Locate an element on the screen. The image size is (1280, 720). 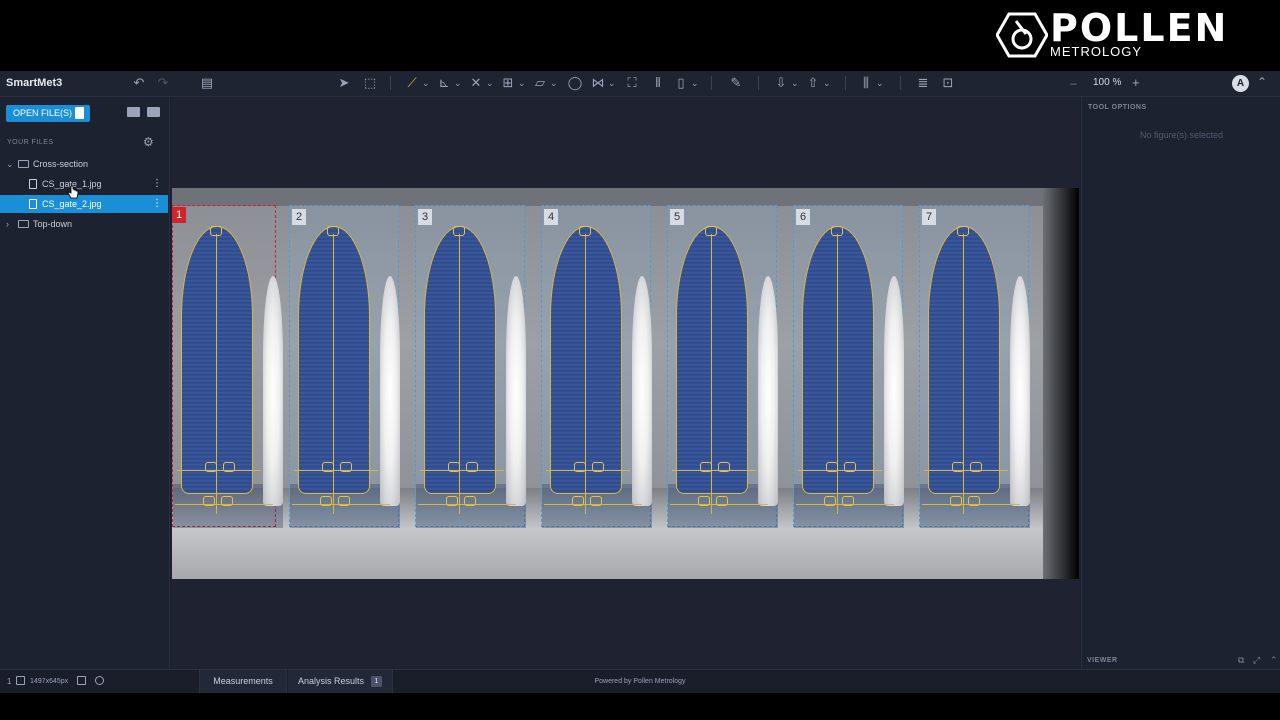
magnet-icon is located at coordinates (99, 680).